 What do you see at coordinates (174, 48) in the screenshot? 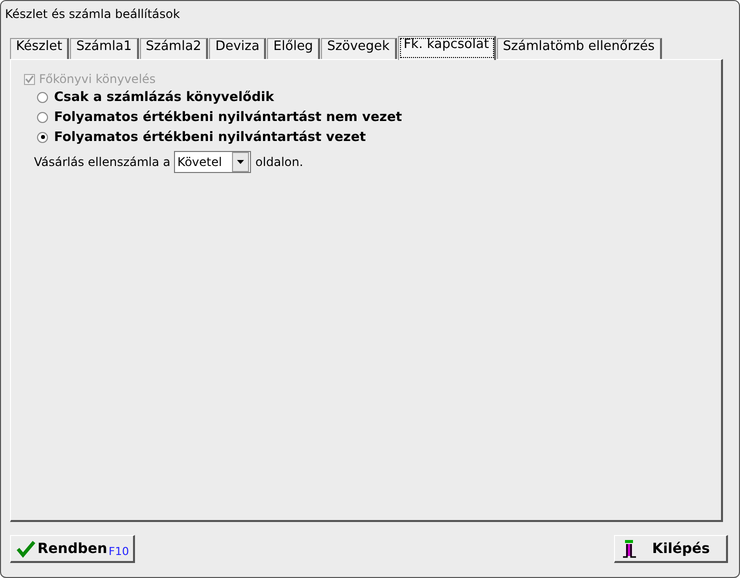
I see `tab: Számla2` at bounding box center [174, 48].